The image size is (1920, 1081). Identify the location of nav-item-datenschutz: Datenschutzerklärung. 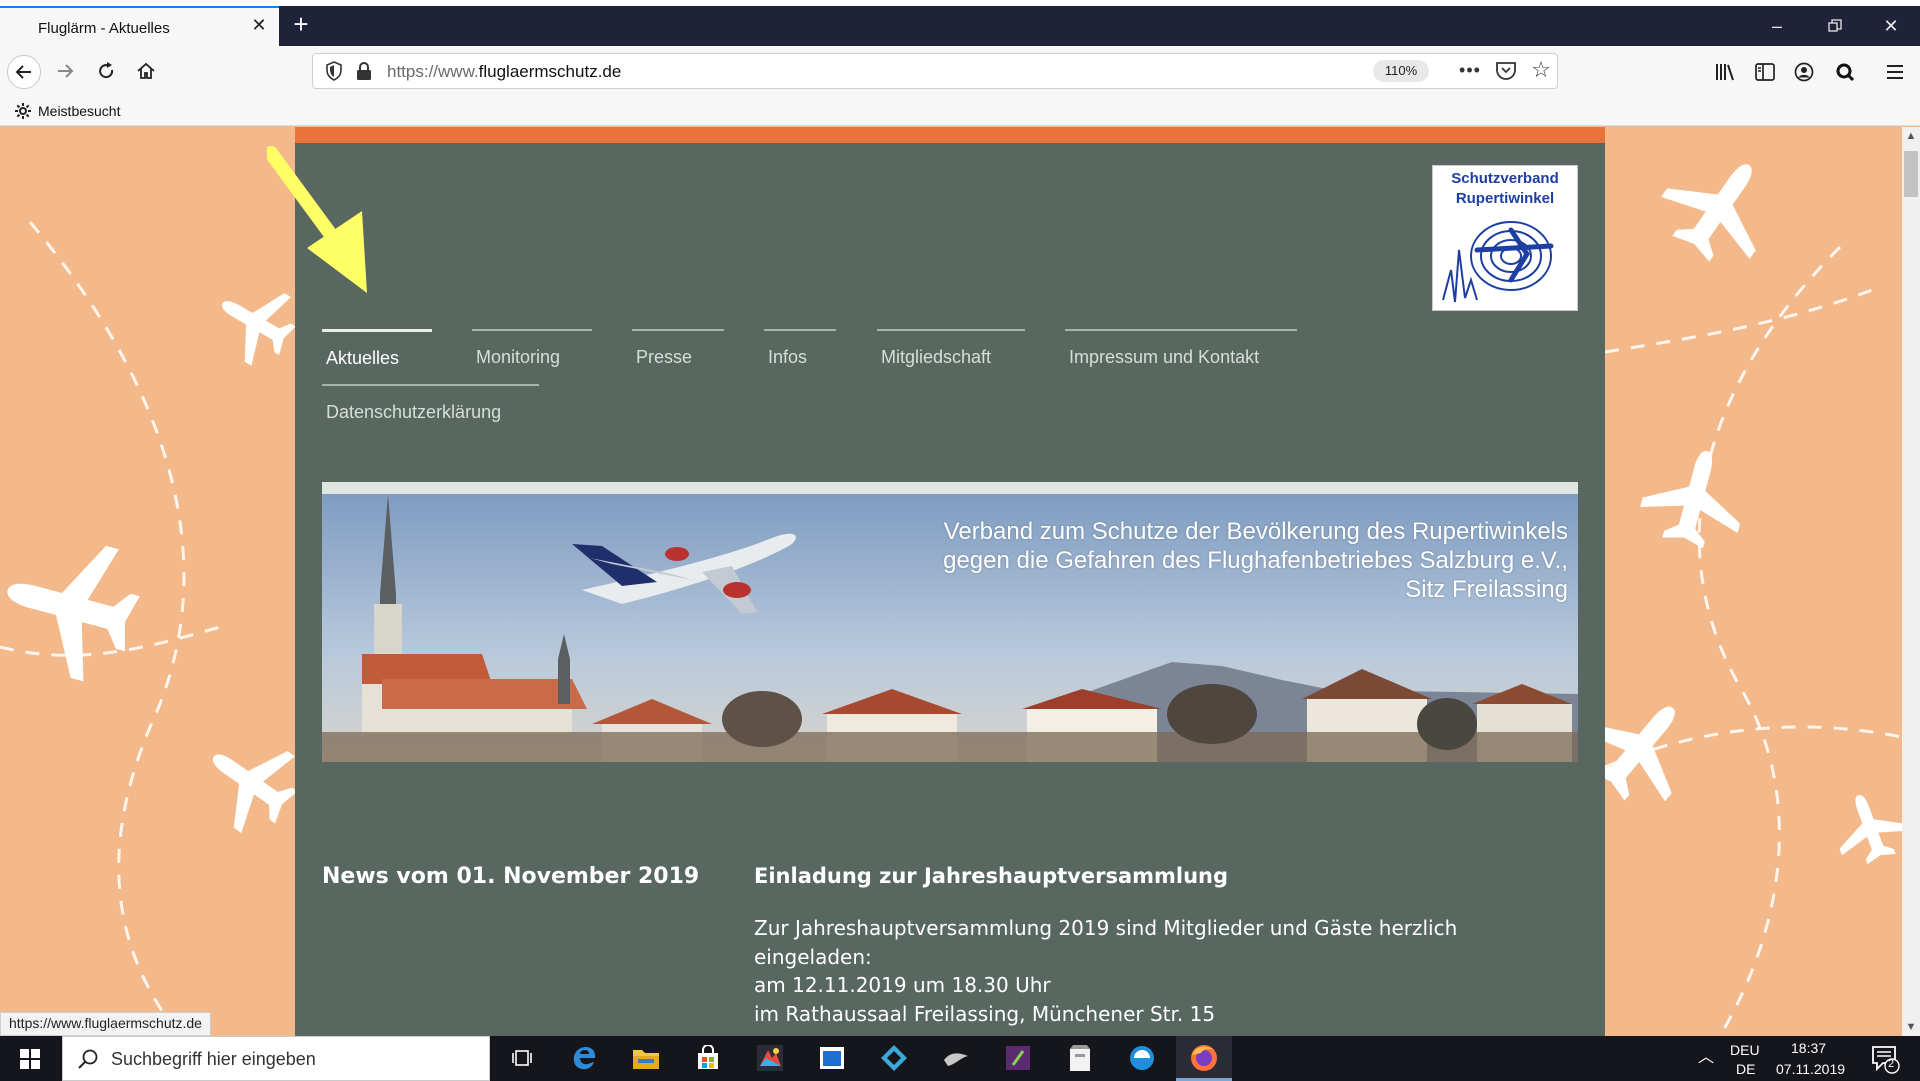
(430, 406).